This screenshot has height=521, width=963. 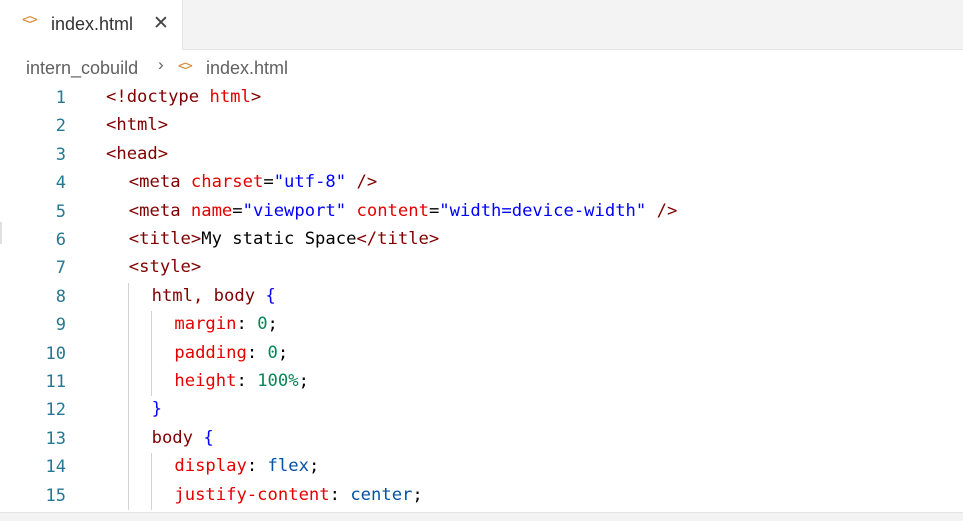 I want to click on line-number: 7, so click(x=60, y=268).